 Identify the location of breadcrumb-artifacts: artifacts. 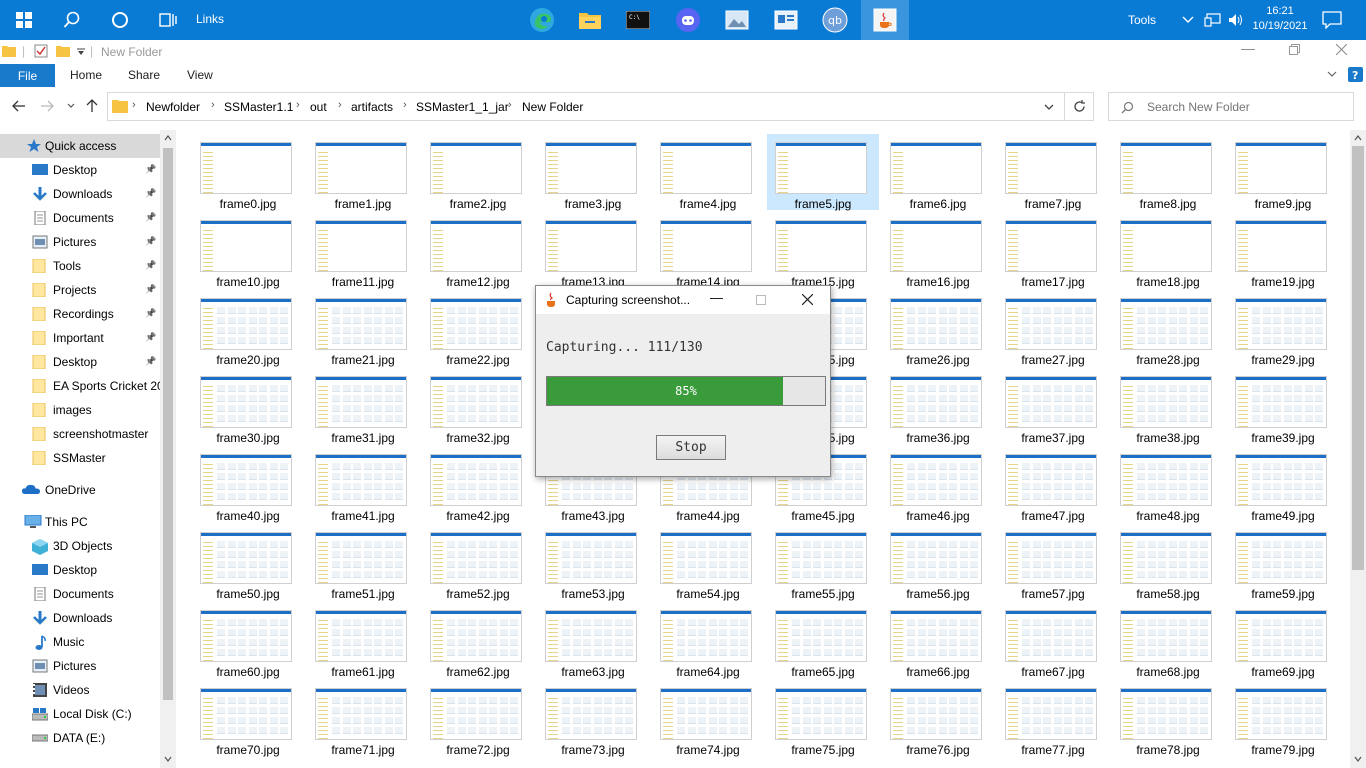
(372, 107).